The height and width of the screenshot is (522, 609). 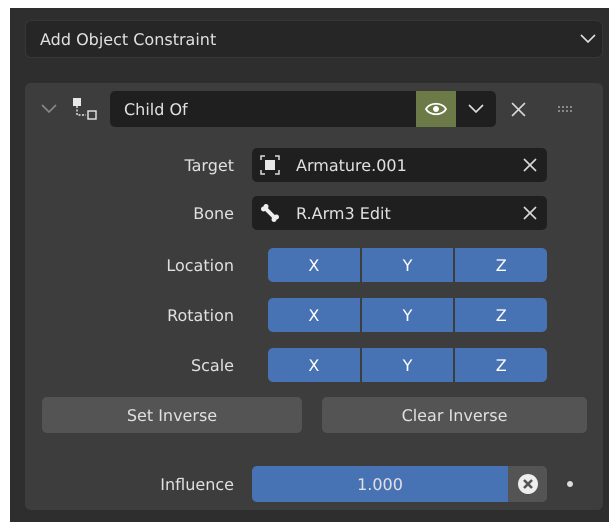 I want to click on object-field: Armature.001, so click(x=399, y=165).